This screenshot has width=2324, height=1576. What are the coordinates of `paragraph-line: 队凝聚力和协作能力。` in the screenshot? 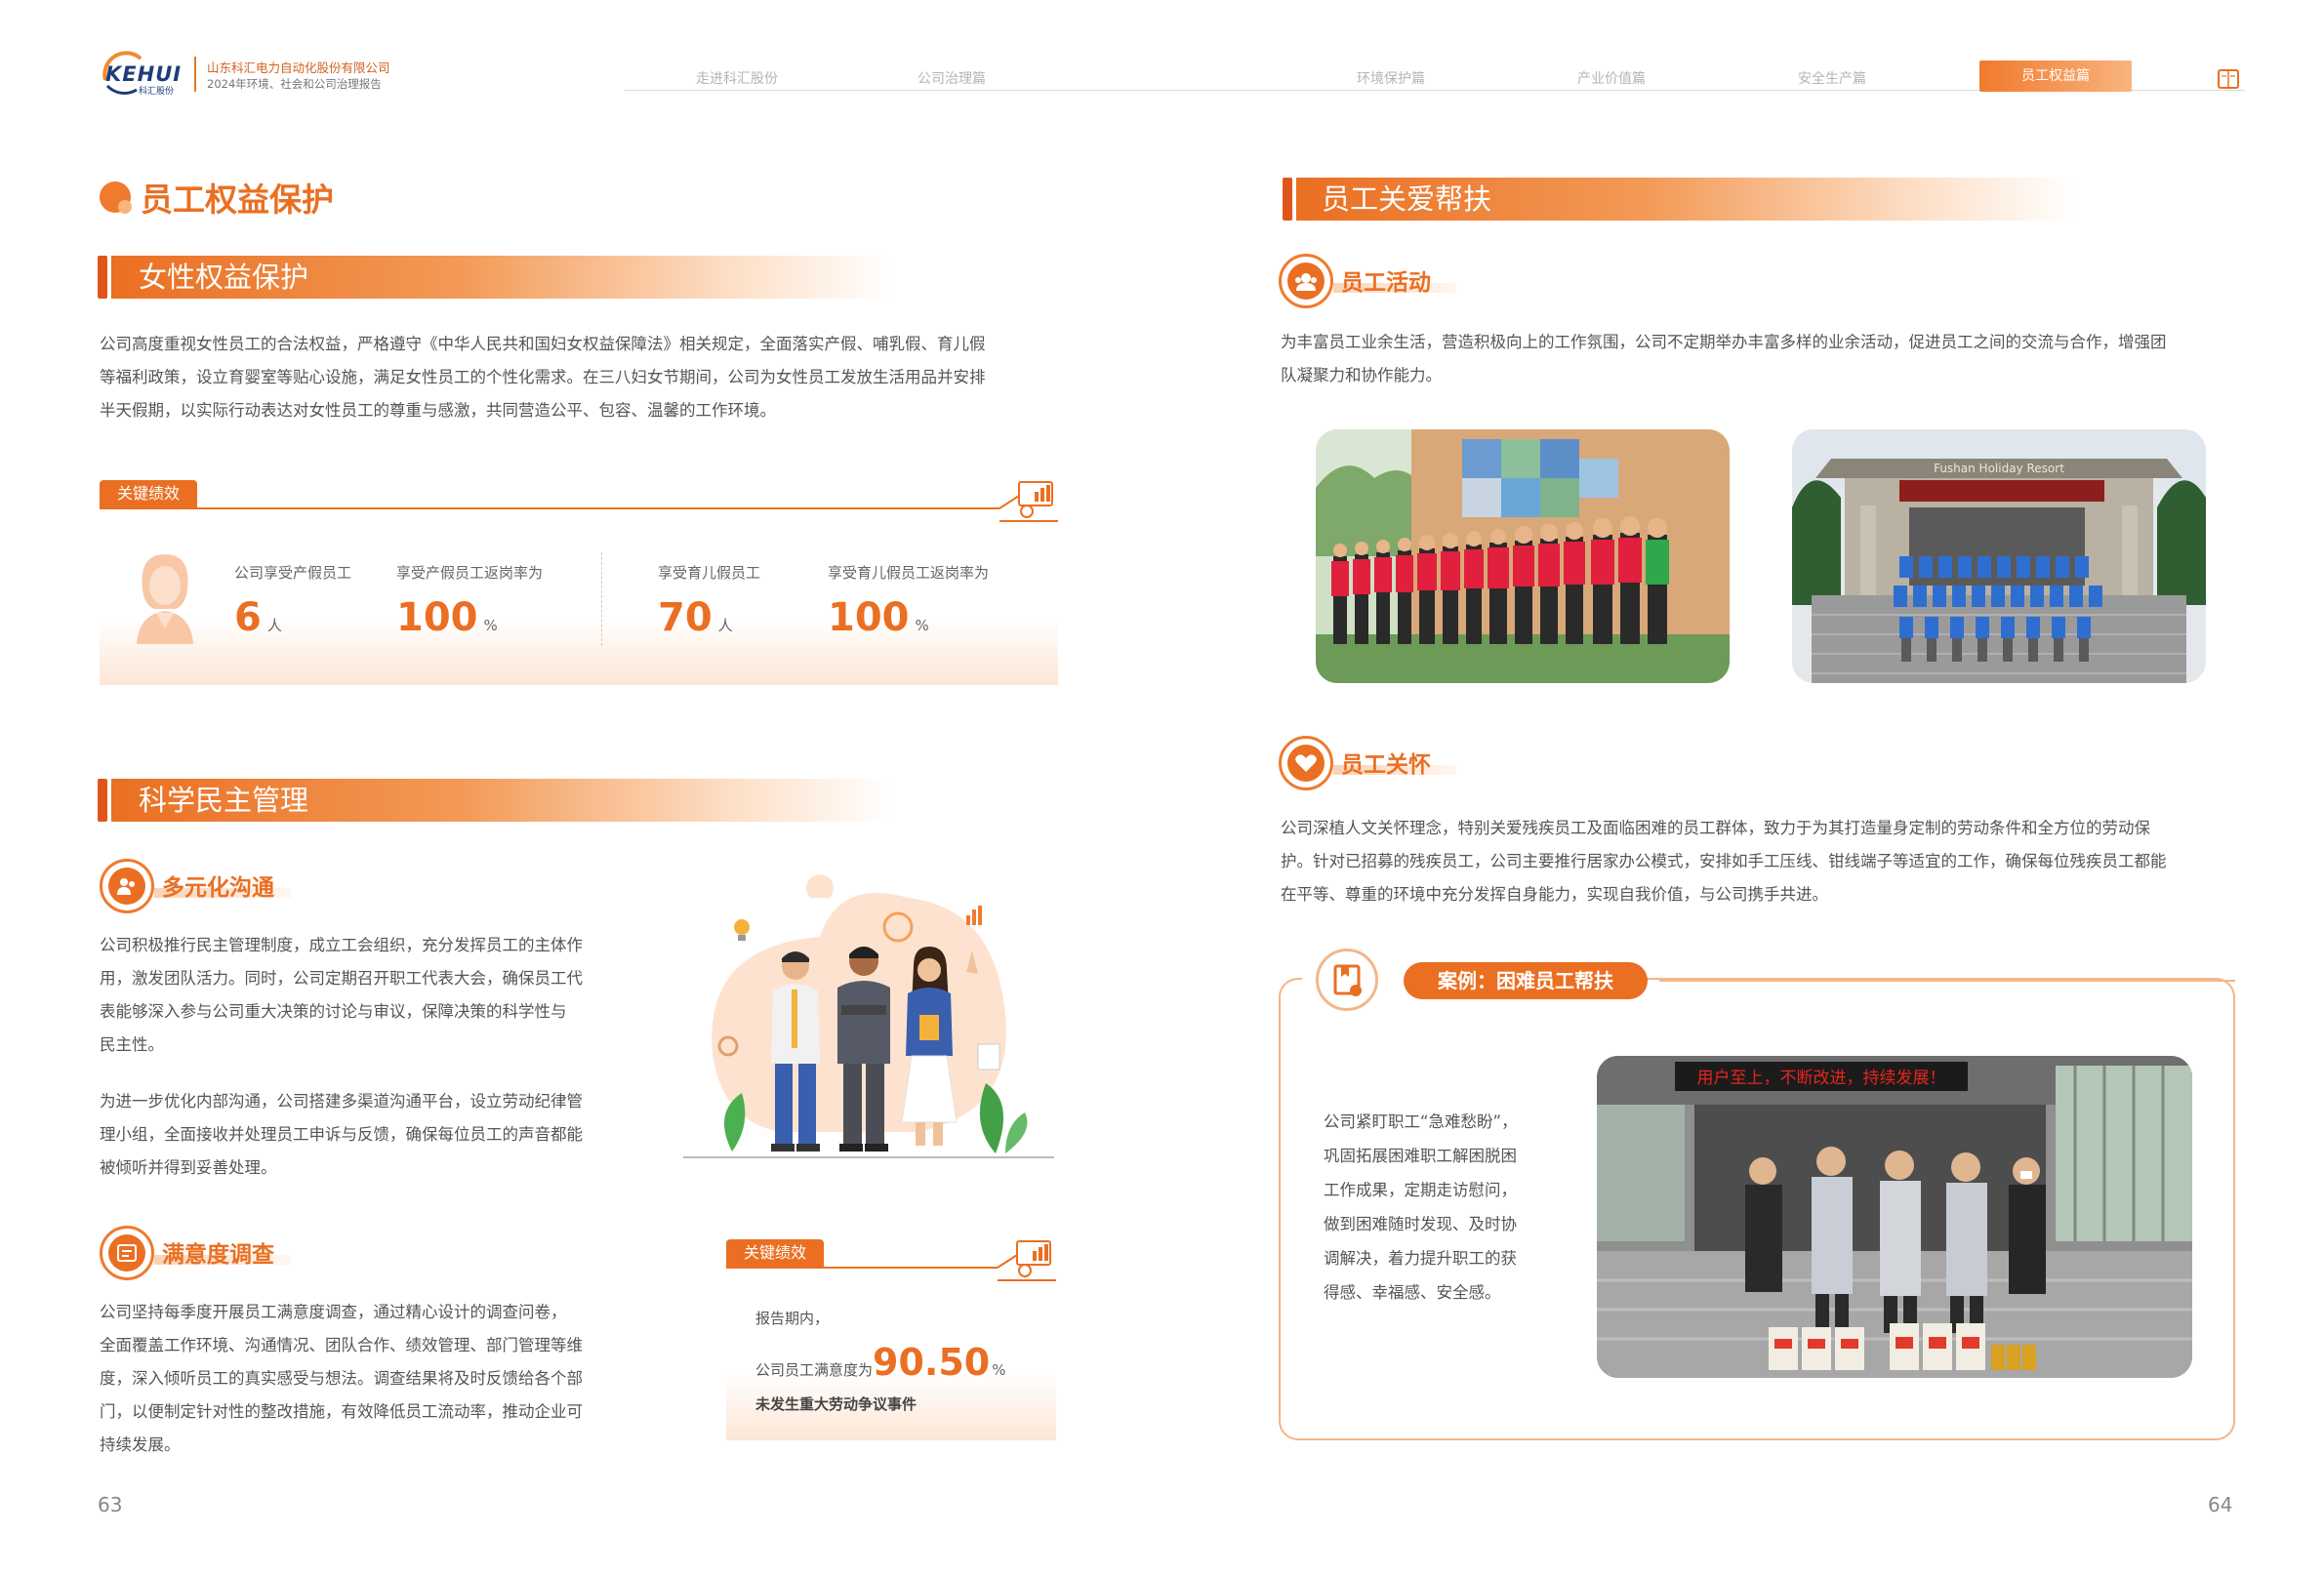 It's located at (1361, 375).